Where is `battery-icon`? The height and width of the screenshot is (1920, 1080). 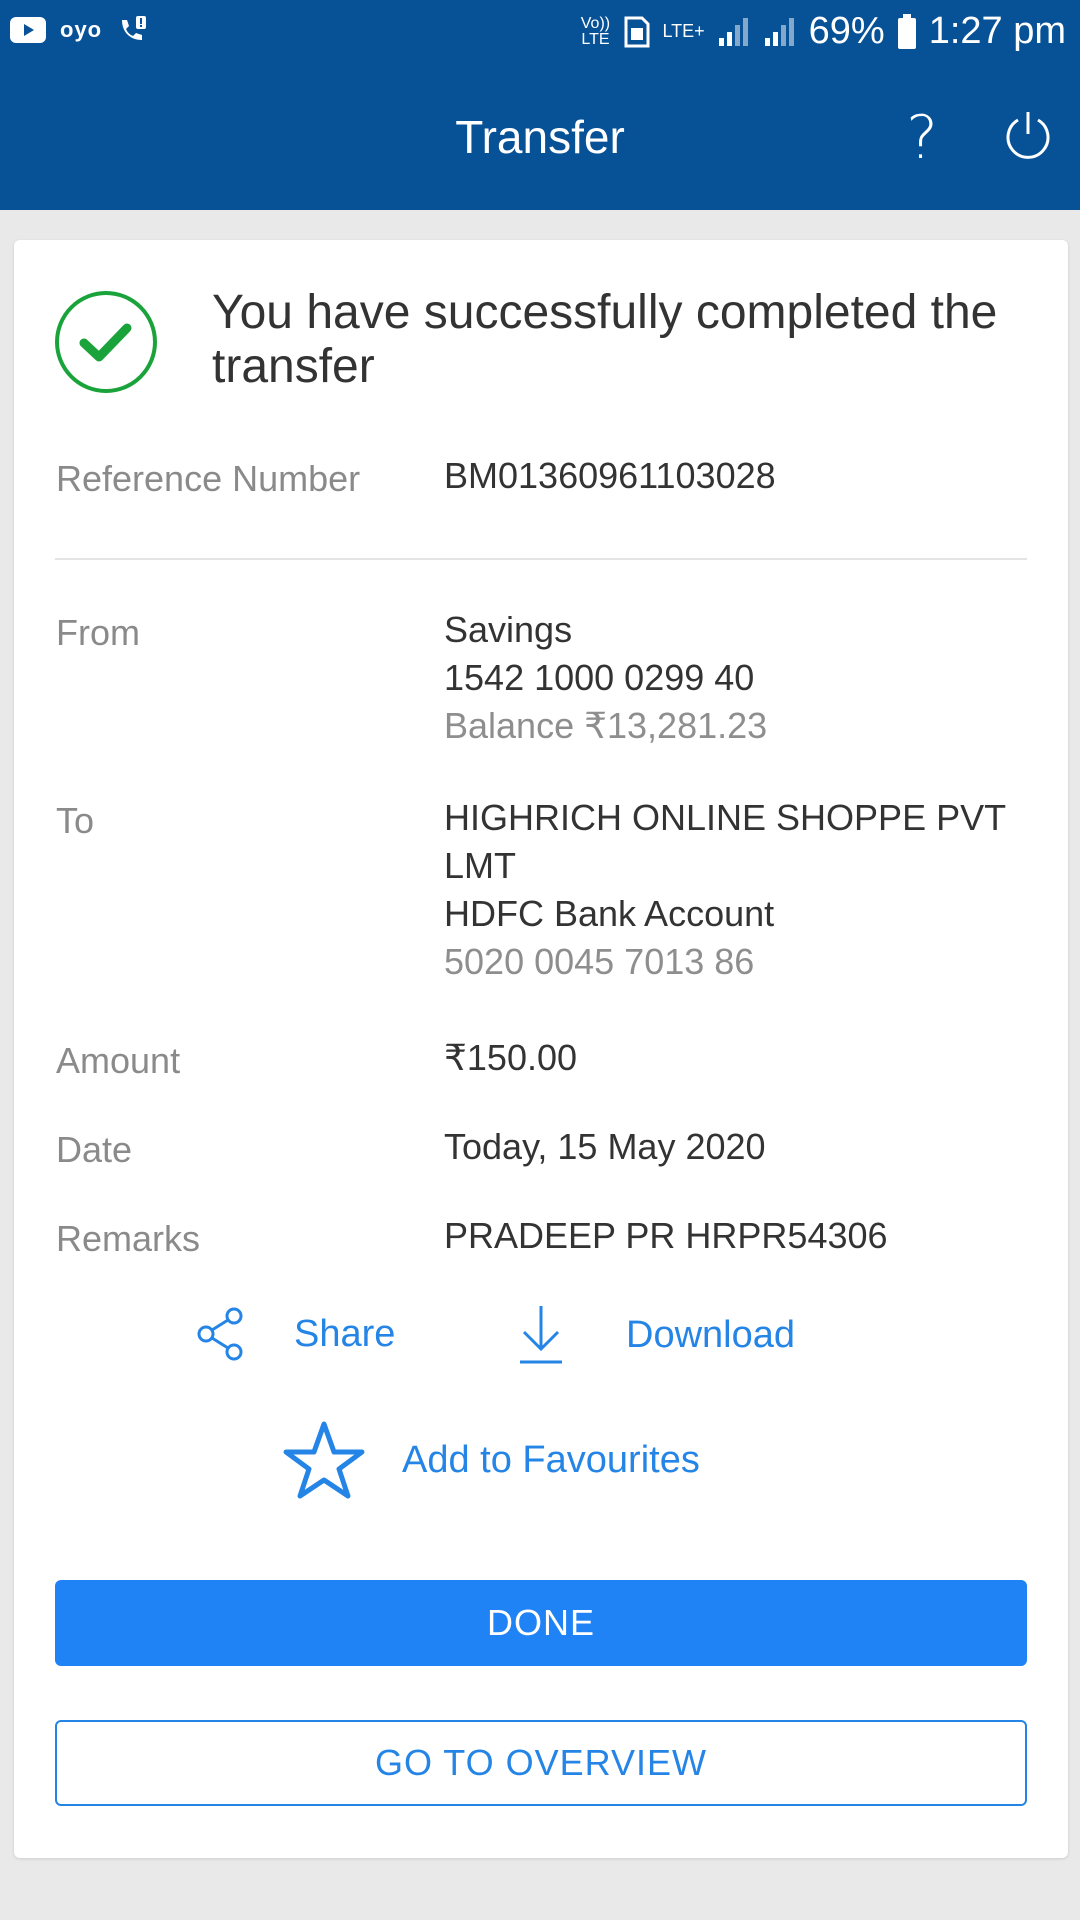
battery-icon is located at coordinates (906, 31).